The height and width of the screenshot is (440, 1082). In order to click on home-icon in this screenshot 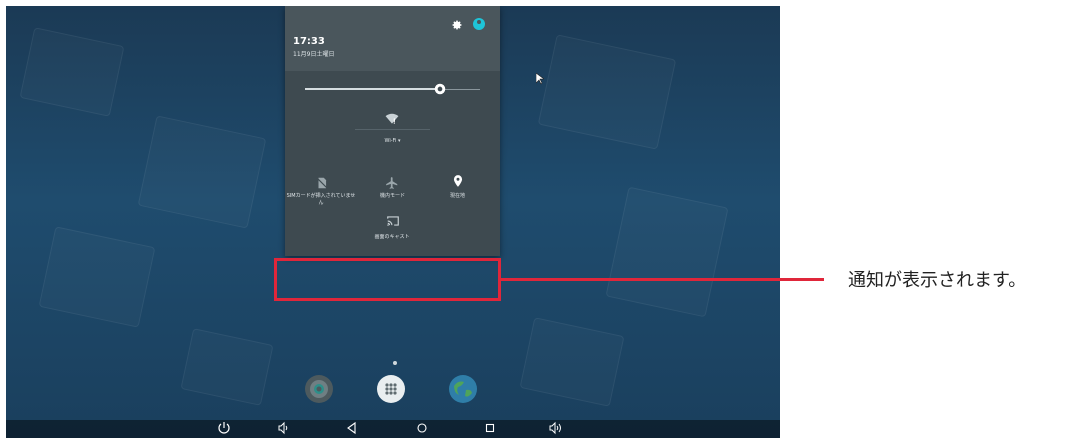, I will do `click(422, 428)`.